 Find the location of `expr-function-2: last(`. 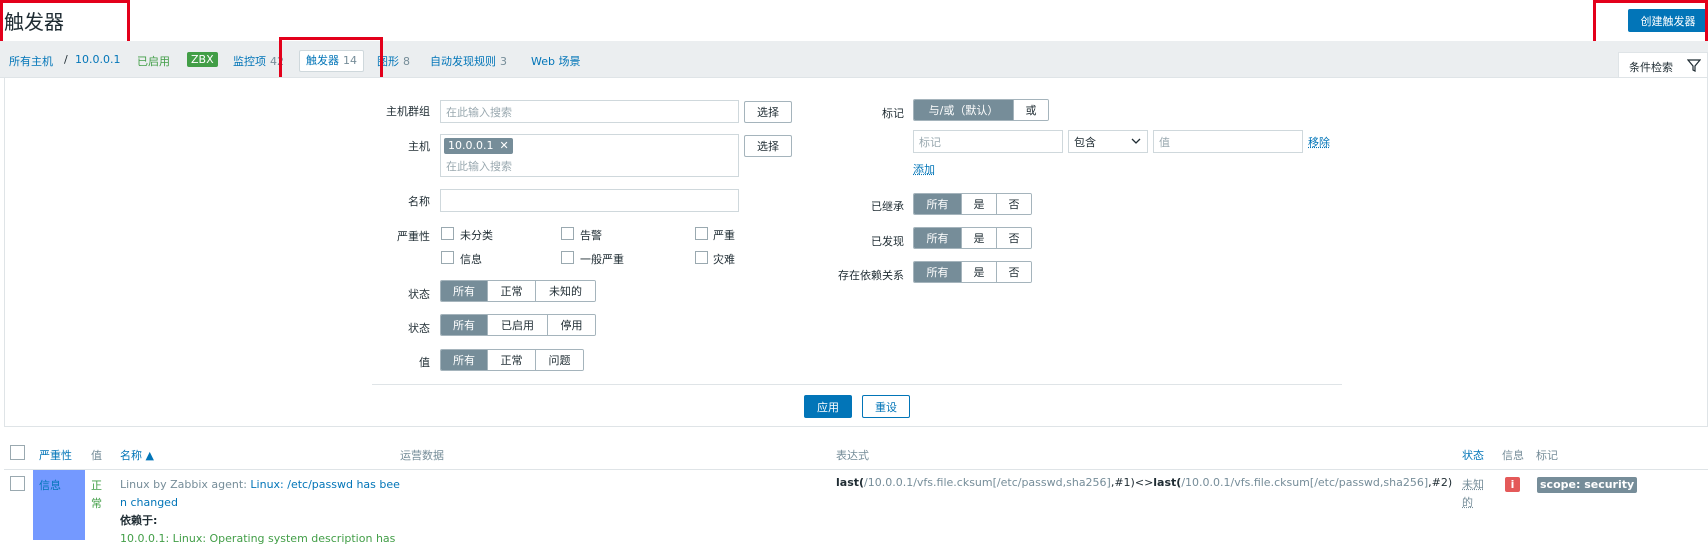

expr-function-2: last( is located at coordinates (1167, 482).